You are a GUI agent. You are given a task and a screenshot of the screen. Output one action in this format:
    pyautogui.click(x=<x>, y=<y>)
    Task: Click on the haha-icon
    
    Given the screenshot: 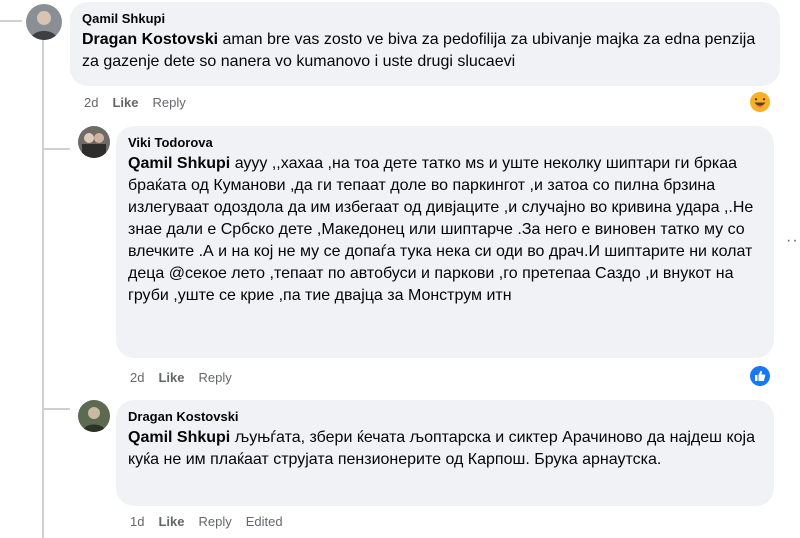 What is the action you would take?
    pyautogui.click(x=760, y=102)
    